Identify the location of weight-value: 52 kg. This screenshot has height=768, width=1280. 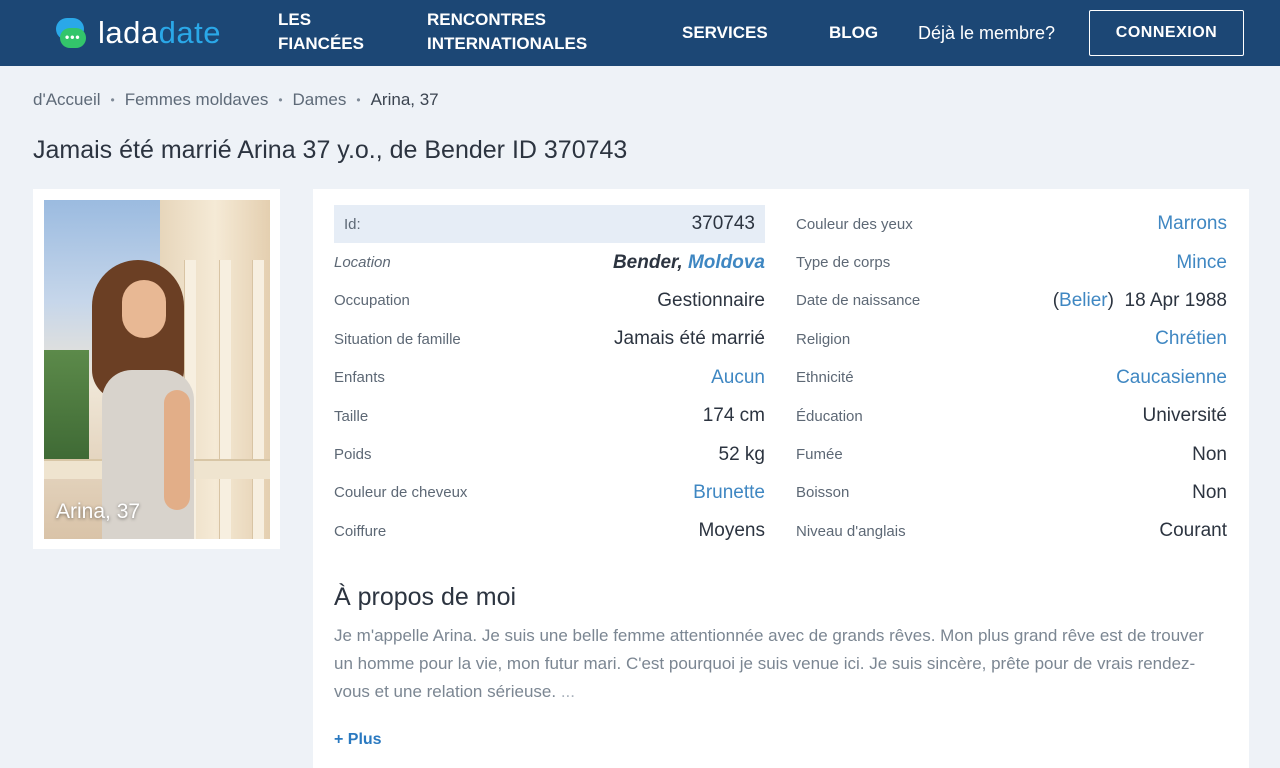
(741, 454).